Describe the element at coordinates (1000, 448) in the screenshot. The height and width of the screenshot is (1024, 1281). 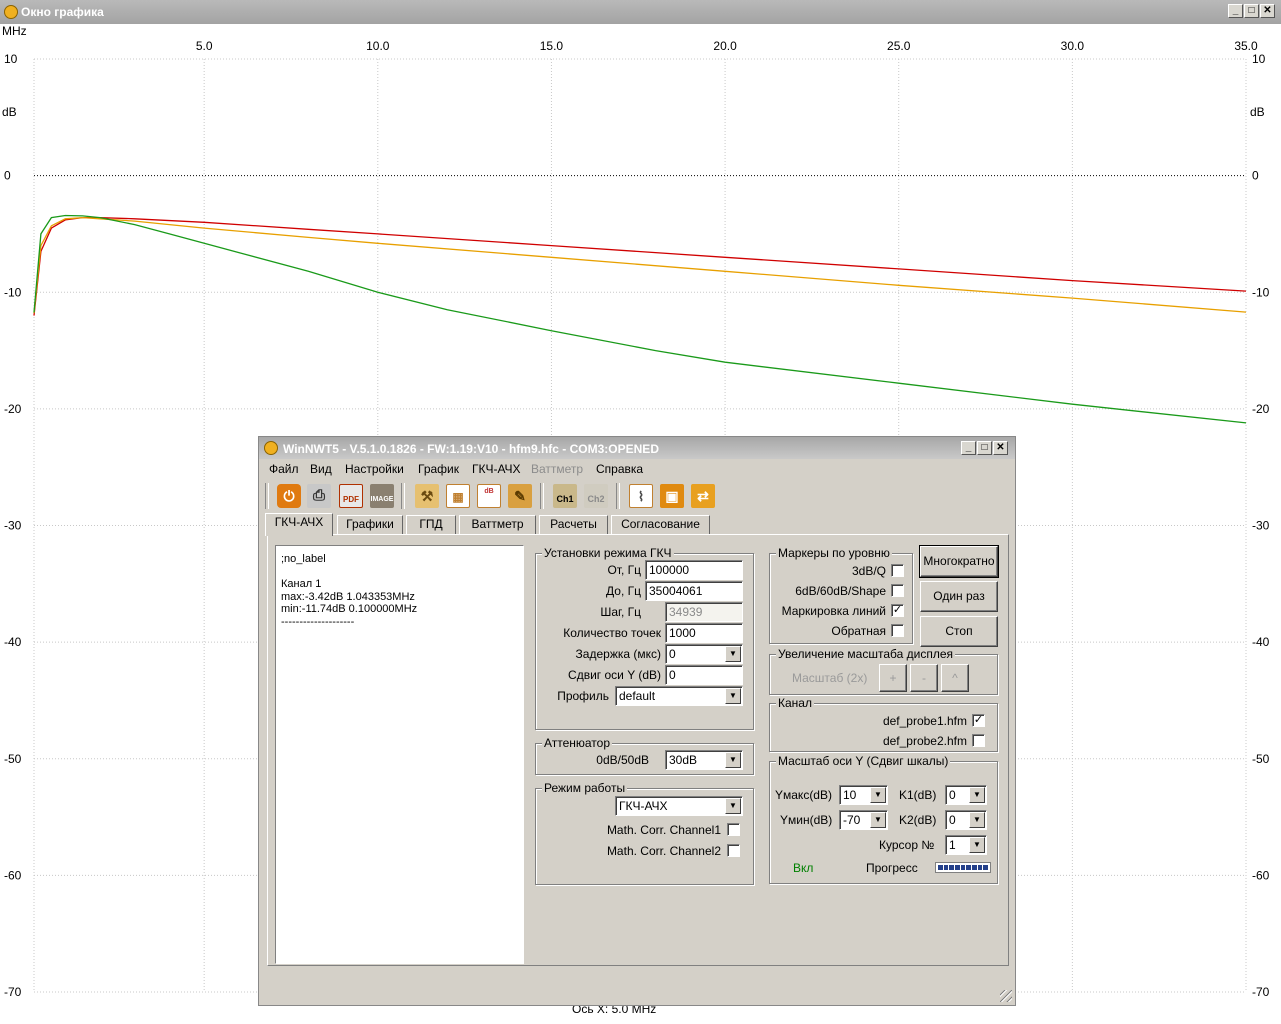
I see `dialog-close-button: ✕` at that location.